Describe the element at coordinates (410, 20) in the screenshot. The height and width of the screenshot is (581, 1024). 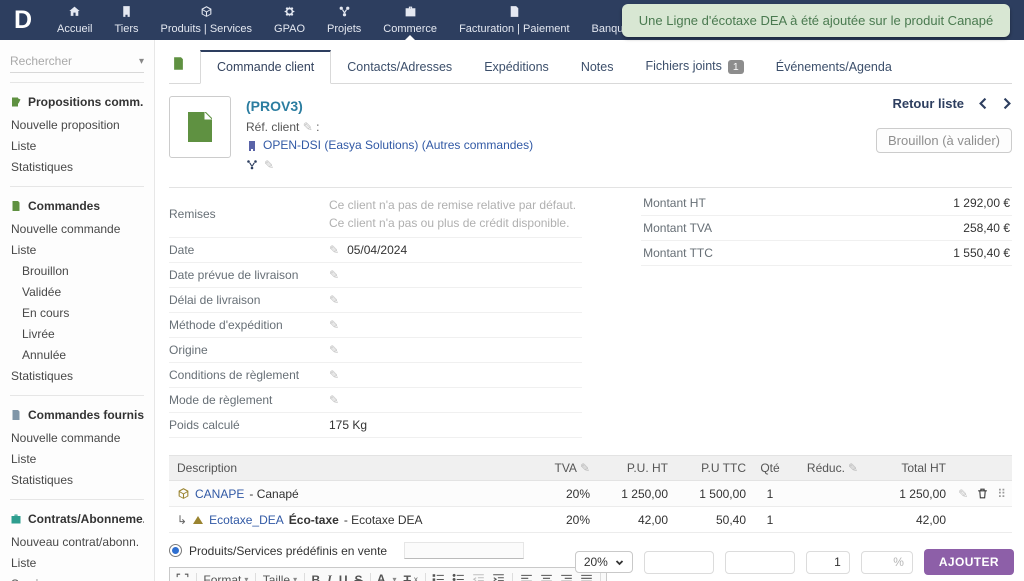
I see `nav-commerce: Commerce` at that location.